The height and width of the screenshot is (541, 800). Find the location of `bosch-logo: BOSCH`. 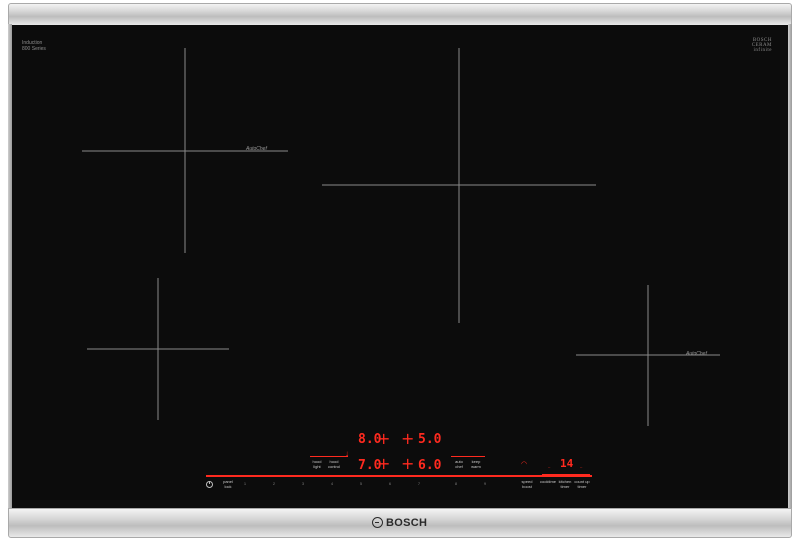

bosch-logo: BOSCH is located at coordinates (400, 523).